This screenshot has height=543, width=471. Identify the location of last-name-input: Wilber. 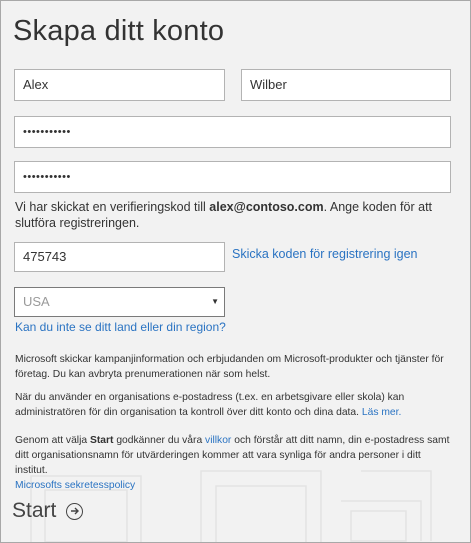
(346, 85).